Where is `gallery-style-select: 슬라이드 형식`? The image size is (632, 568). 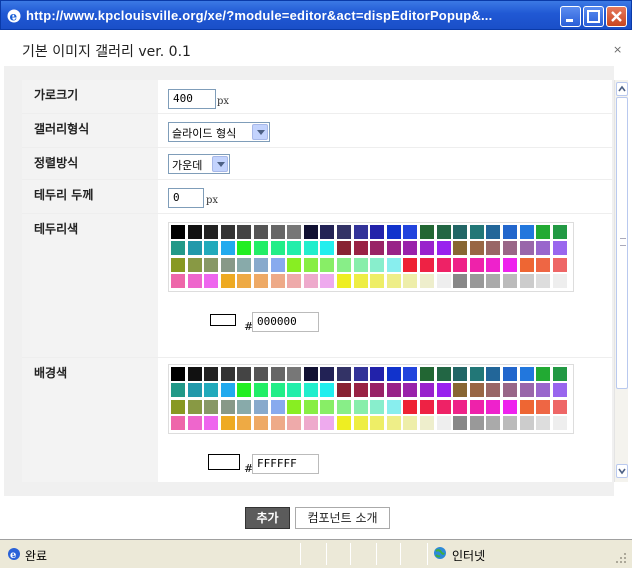
gallery-style-select: 슬라이드 형식 is located at coordinates (219, 132).